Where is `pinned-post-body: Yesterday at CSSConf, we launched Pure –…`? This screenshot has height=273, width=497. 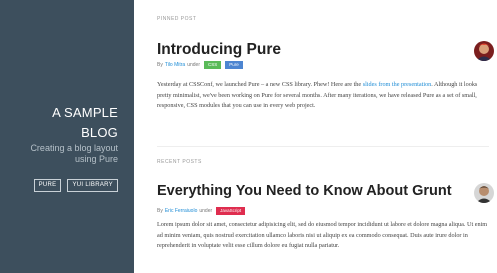 pinned-post-body: Yesterday at CSSConf, we launched Pure –… is located at coordinates (323, 96).